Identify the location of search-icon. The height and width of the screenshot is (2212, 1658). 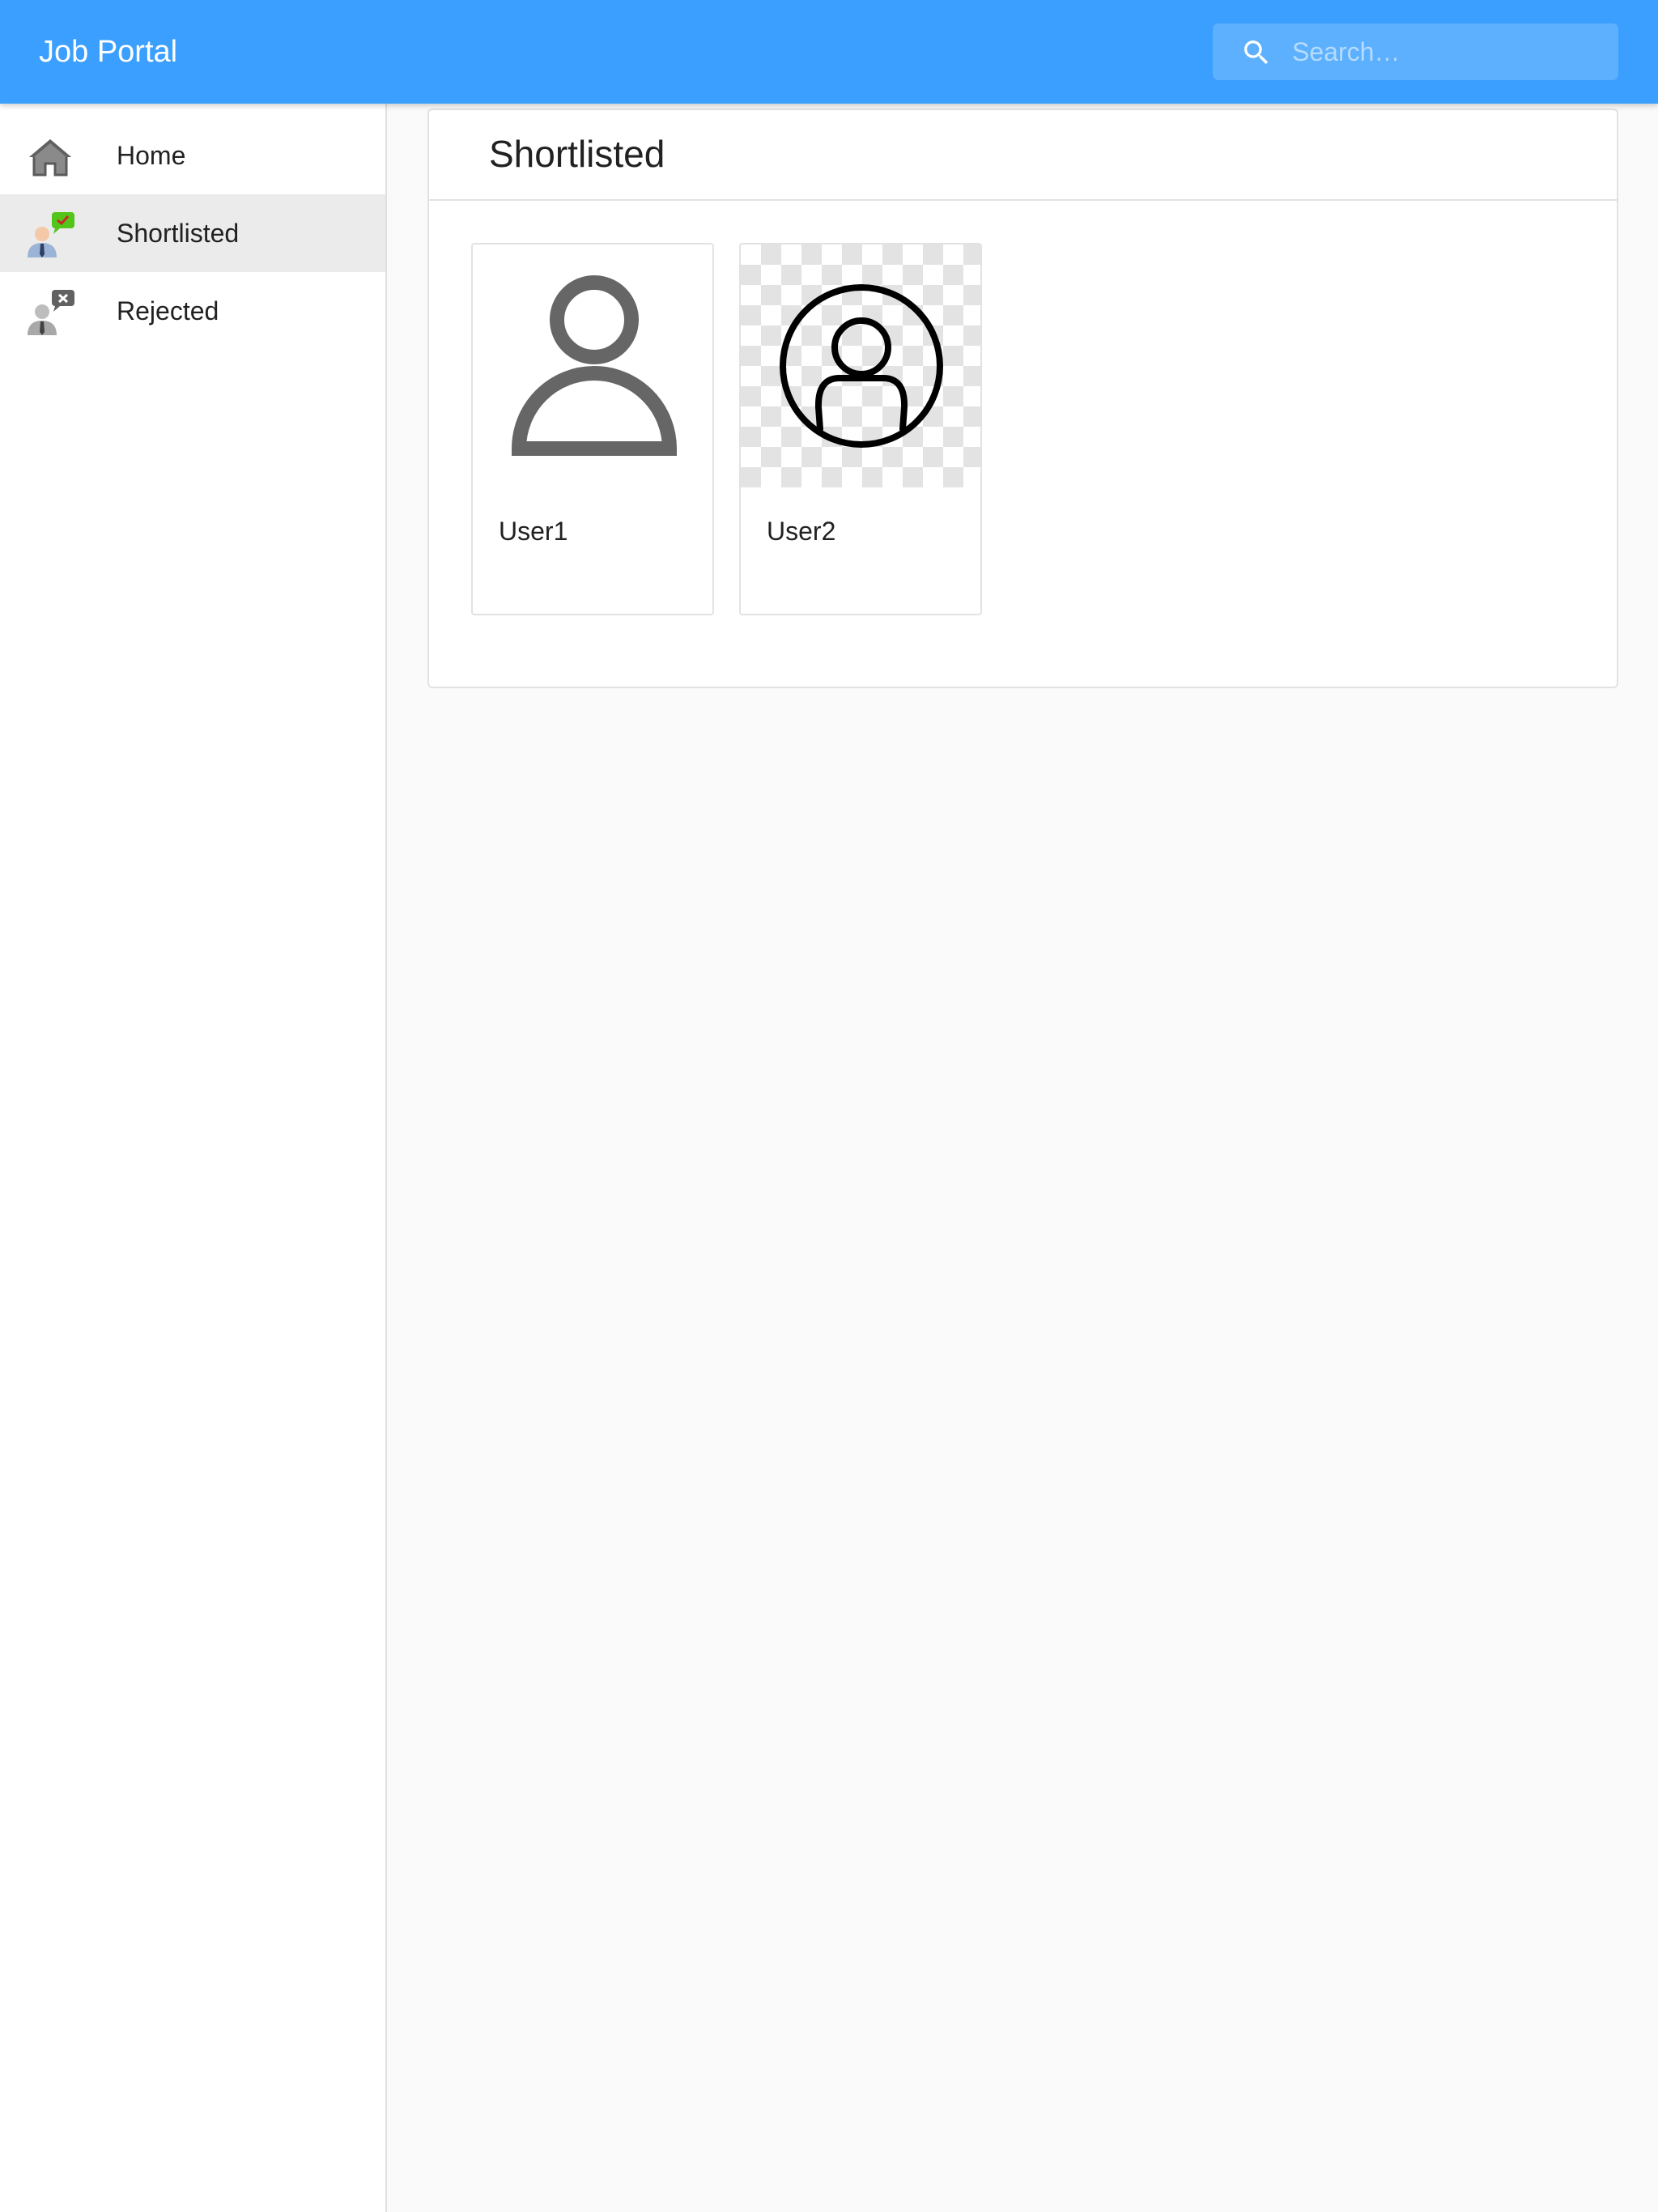
(1256, 53).